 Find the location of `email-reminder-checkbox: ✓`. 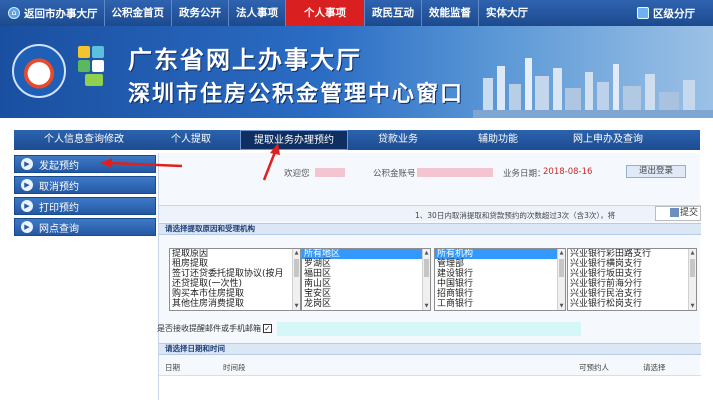

email-reminder-checkbox: ✓ is located at coordinates (267, 328).